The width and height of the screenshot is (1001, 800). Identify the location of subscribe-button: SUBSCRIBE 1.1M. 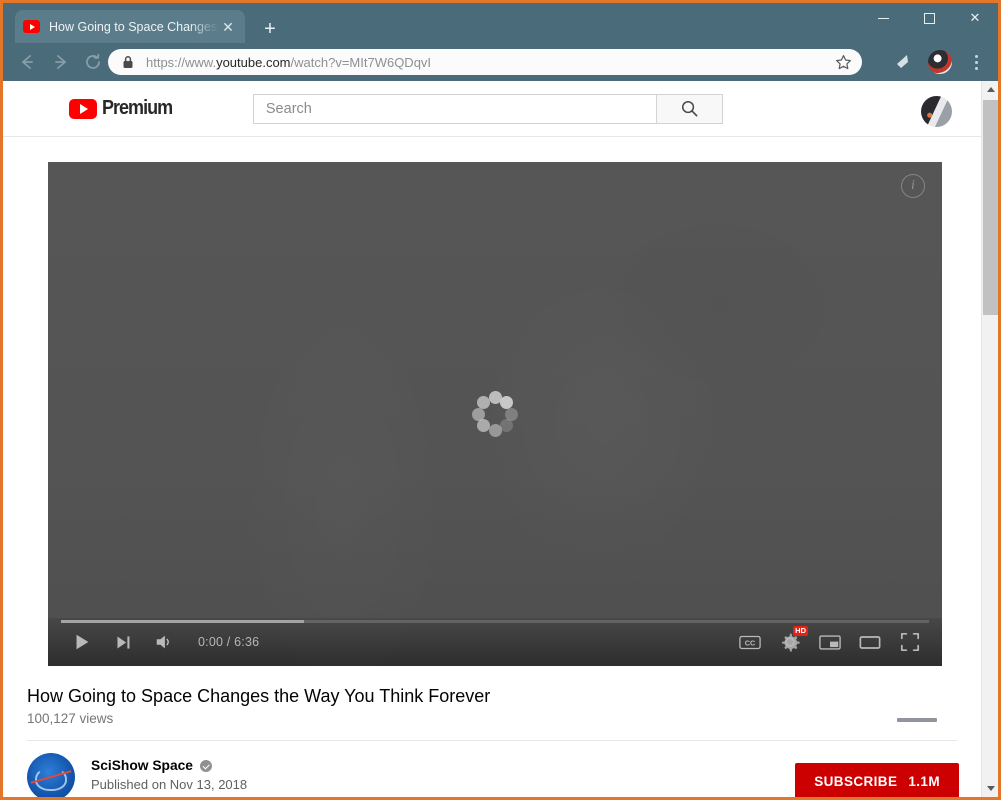
(877, 780).